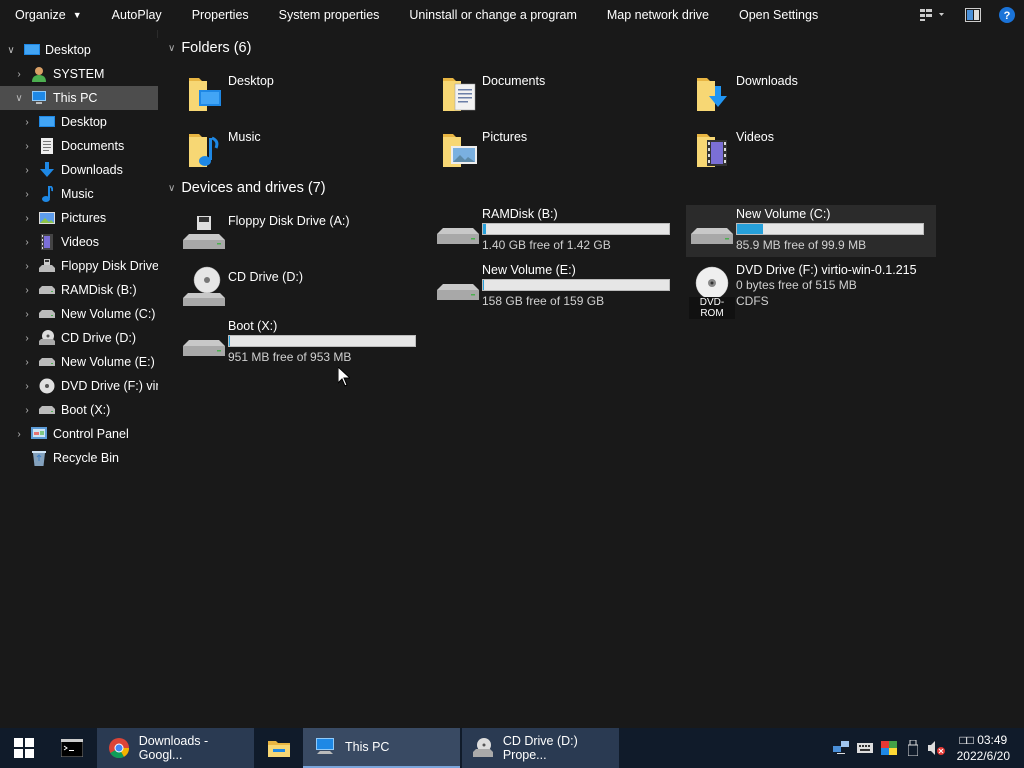  I want to click on system-tray: □□ 03:49 2022/6/20, so click(926, 748).